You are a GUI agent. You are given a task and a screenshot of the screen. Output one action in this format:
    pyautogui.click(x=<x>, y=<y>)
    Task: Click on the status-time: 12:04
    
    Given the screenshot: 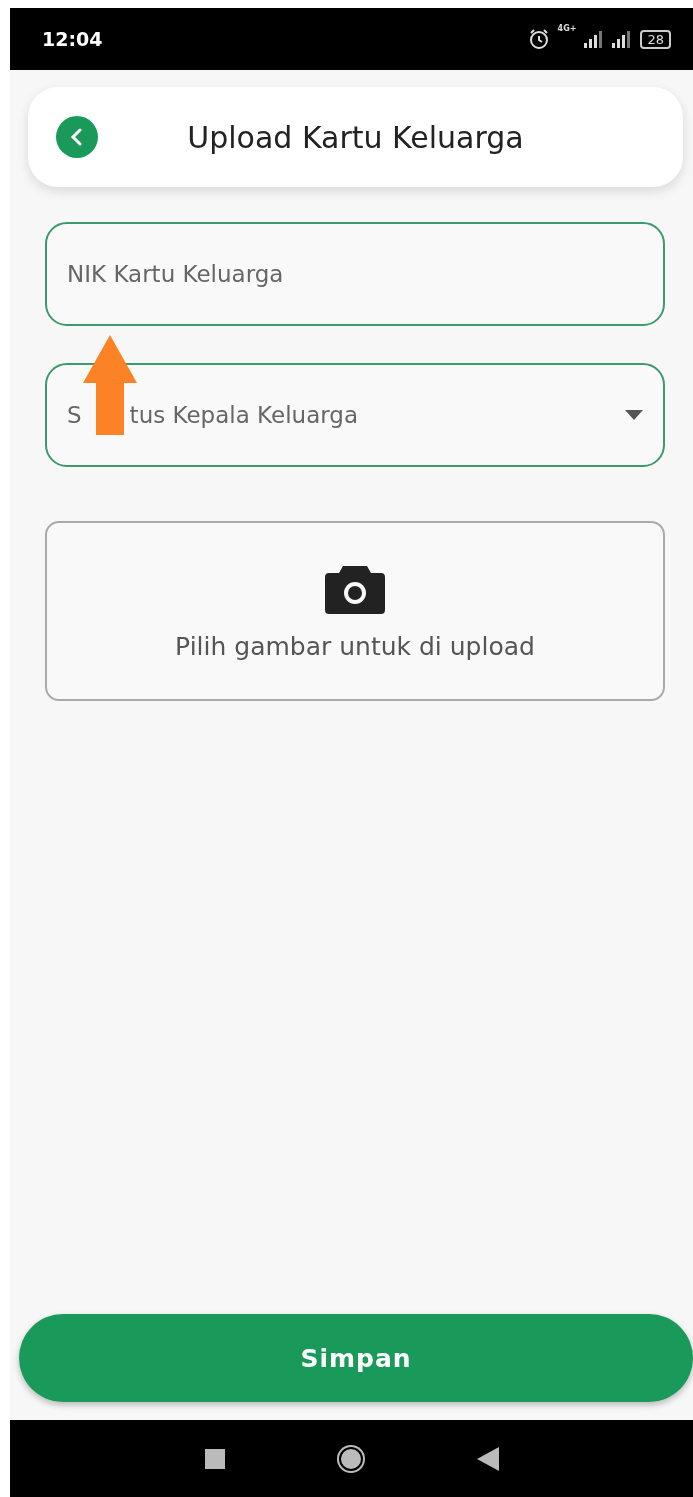 What is the action you would take?
    pyautogui.click(x=72, y=39)
    